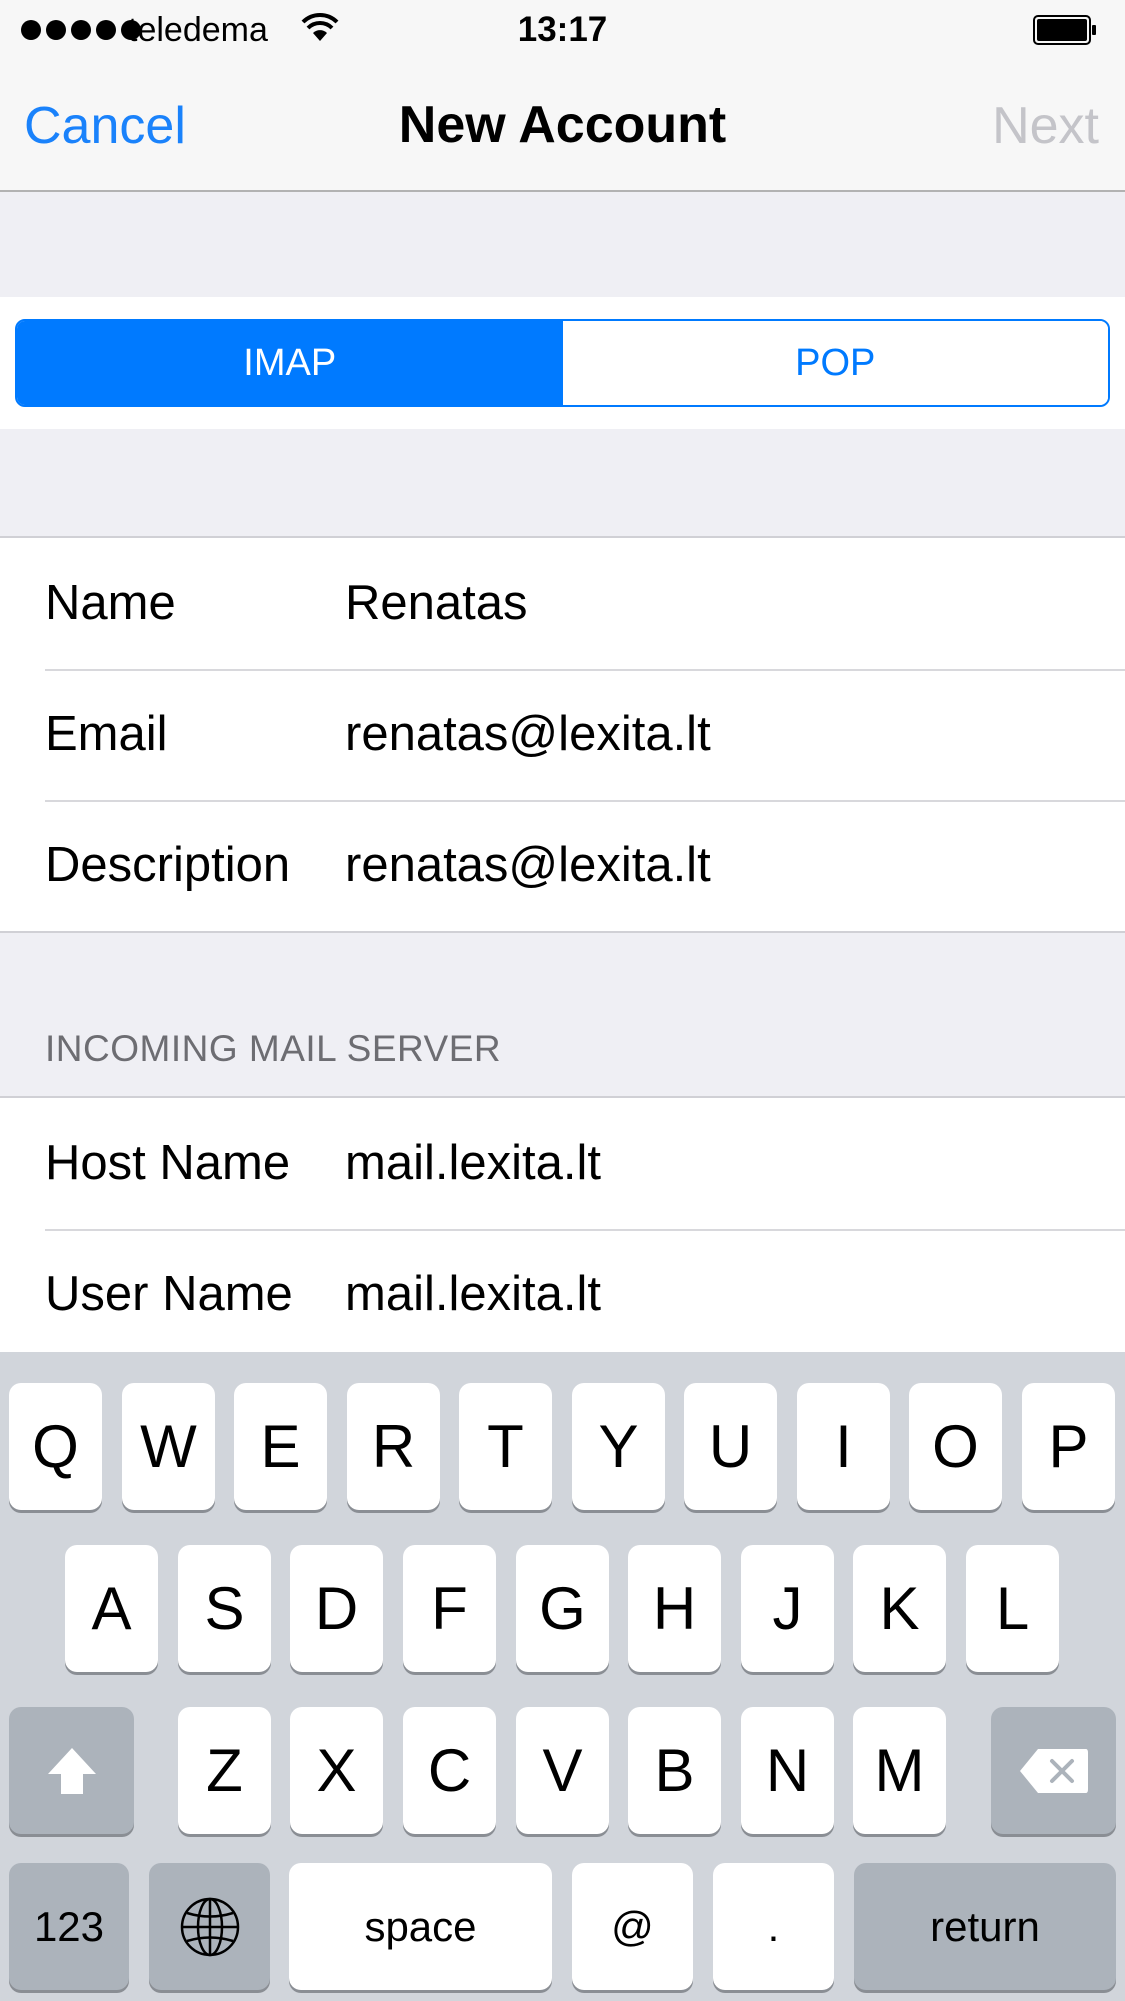  I want to click on key-e: E, so click(280, 1446).